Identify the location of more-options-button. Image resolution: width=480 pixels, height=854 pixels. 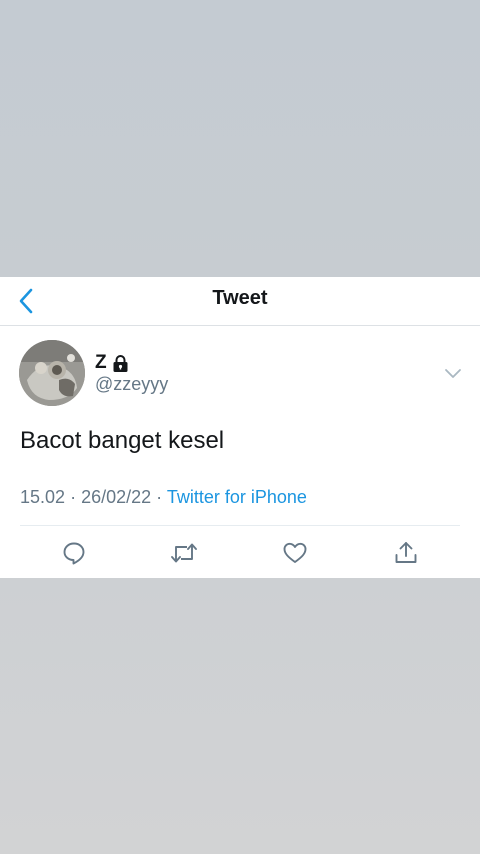
(453, 373).